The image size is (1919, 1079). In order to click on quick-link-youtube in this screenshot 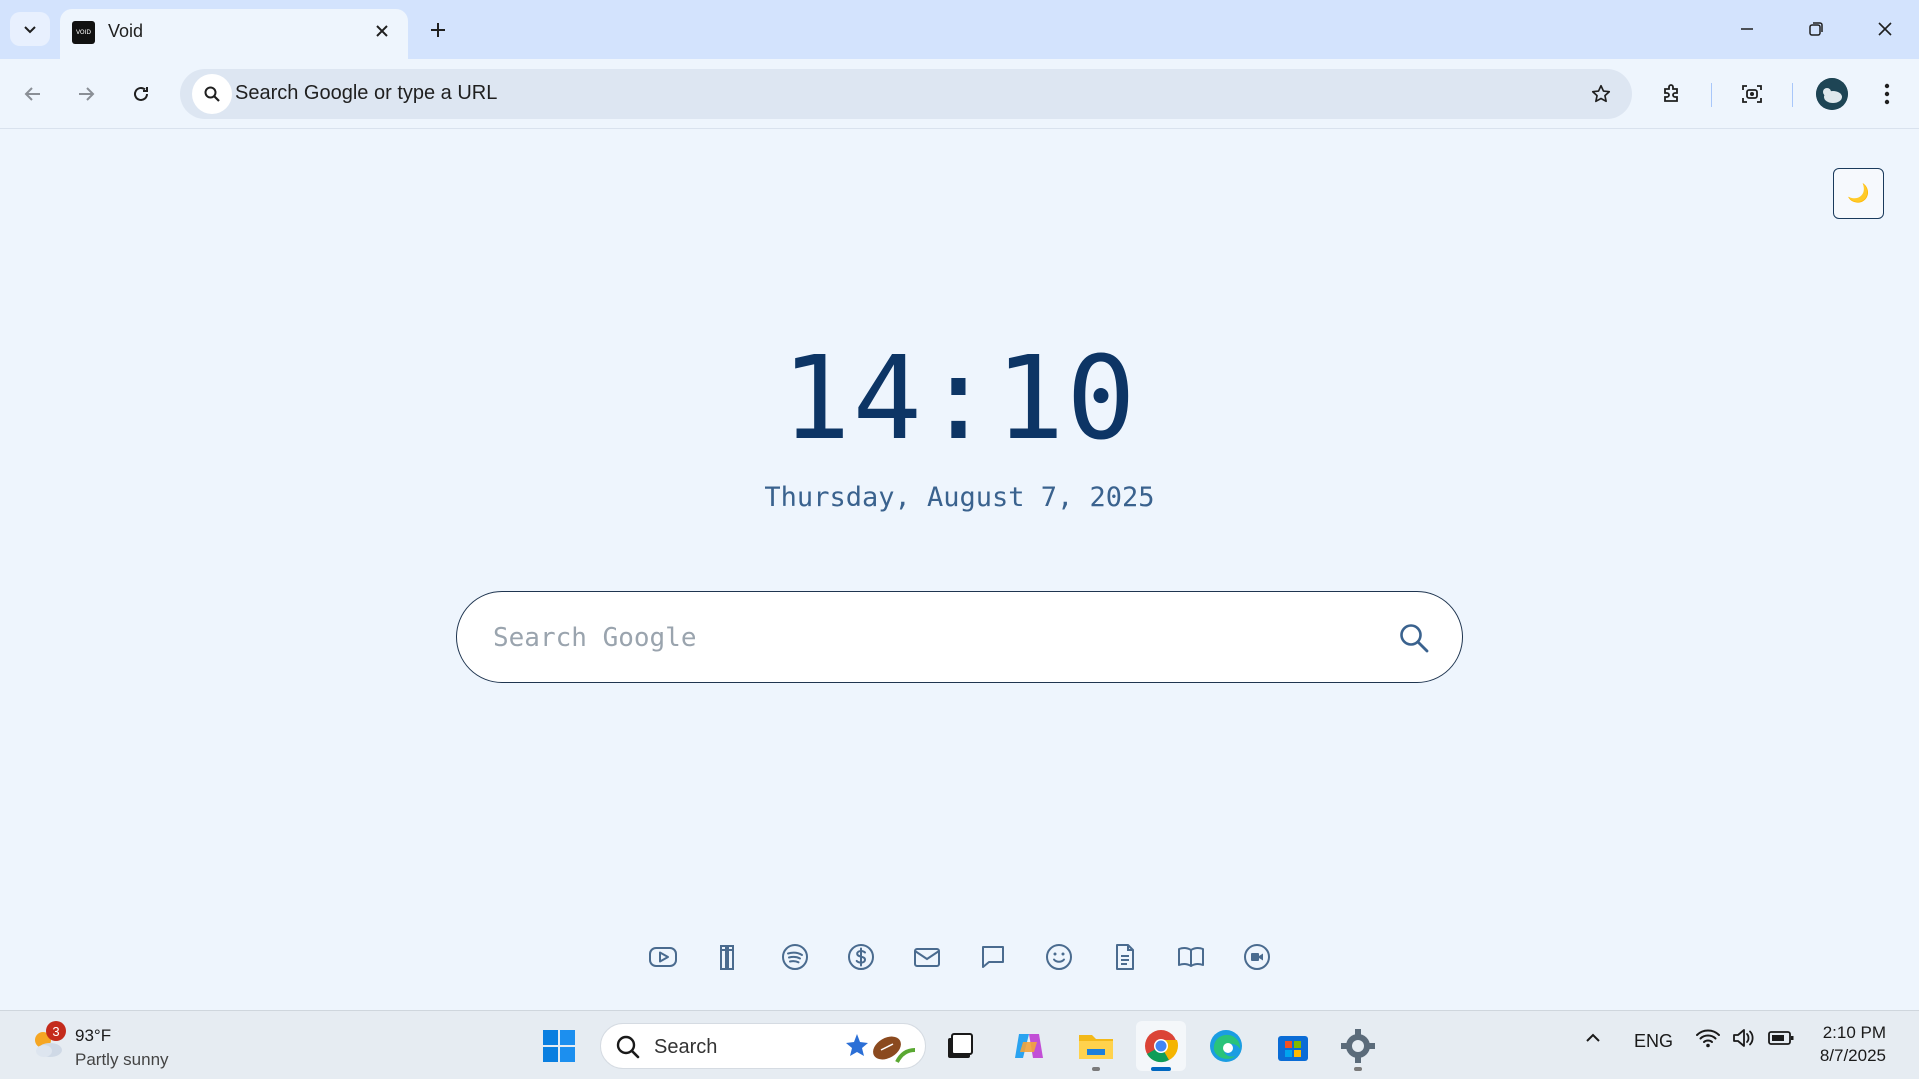, I will do `click(663, 957)`.